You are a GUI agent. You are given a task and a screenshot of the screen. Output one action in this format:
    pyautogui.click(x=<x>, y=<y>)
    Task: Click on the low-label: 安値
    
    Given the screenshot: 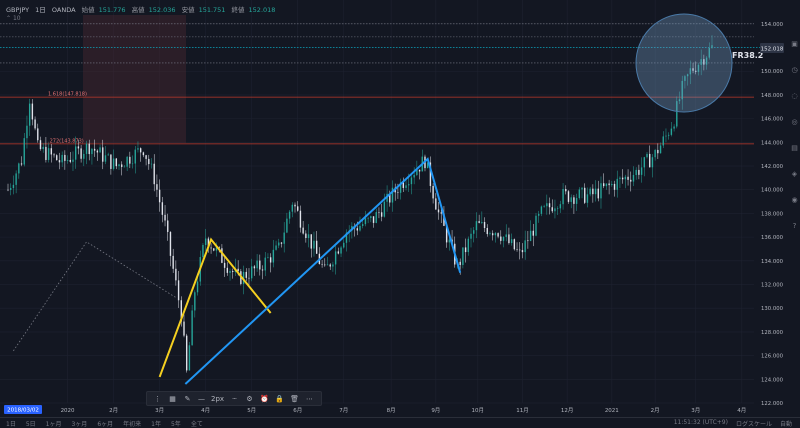 What is the action you would take?
    pyautogui.click(x=188, y=10)
    